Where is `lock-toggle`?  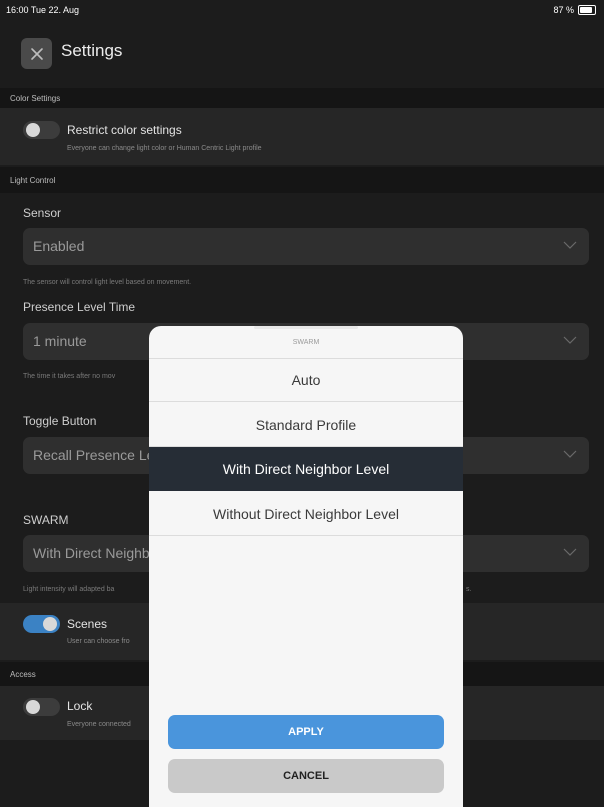
lock-toggle is located at coordinates (41, 707).